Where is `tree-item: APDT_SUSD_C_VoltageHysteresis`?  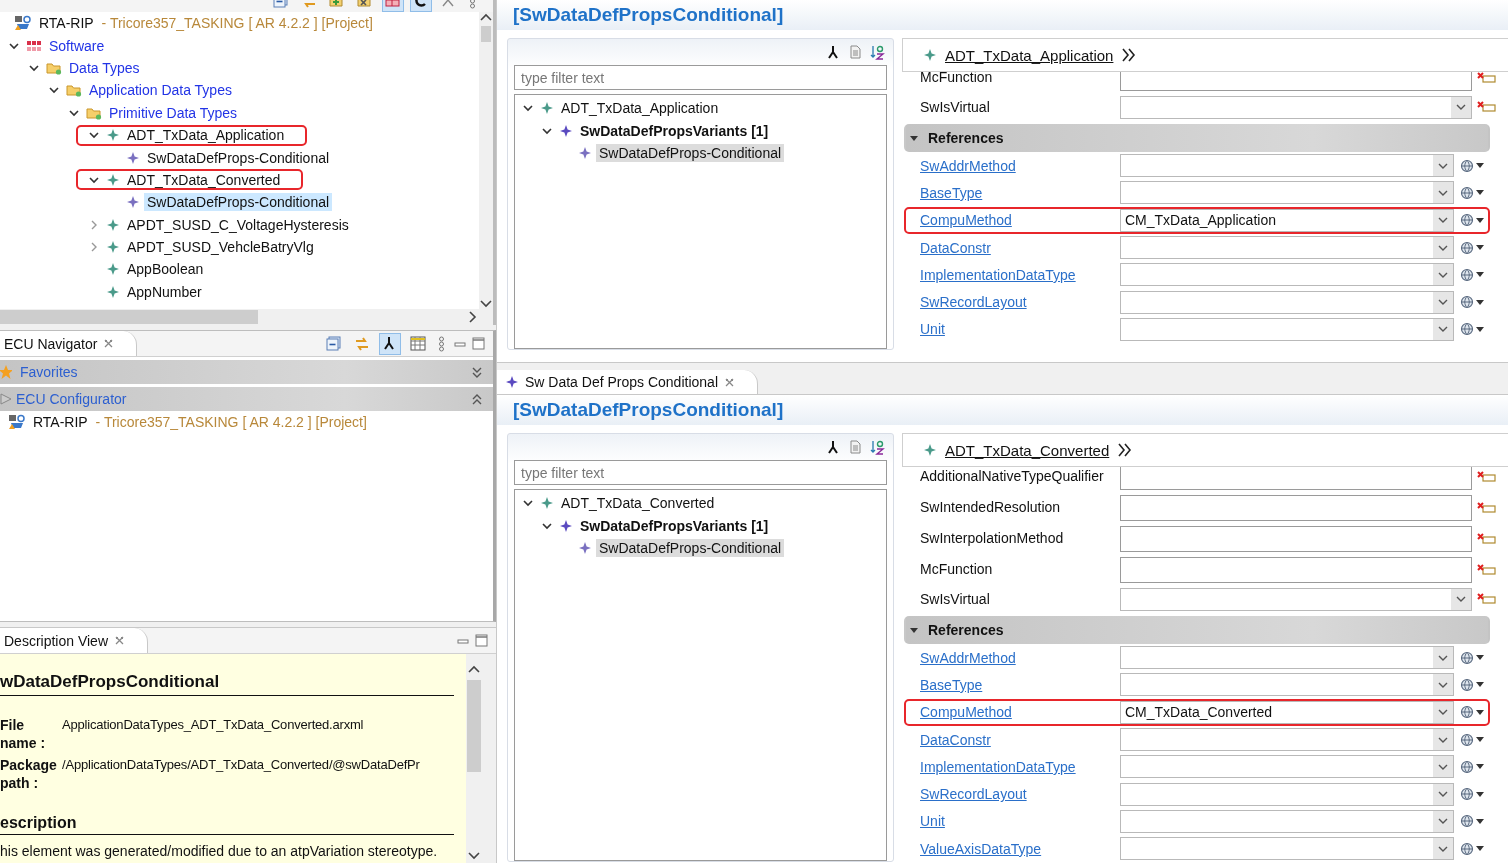 tree-item: APDT_SUSD_C_VoltageHysteresis is located at coordinates (238, 224).